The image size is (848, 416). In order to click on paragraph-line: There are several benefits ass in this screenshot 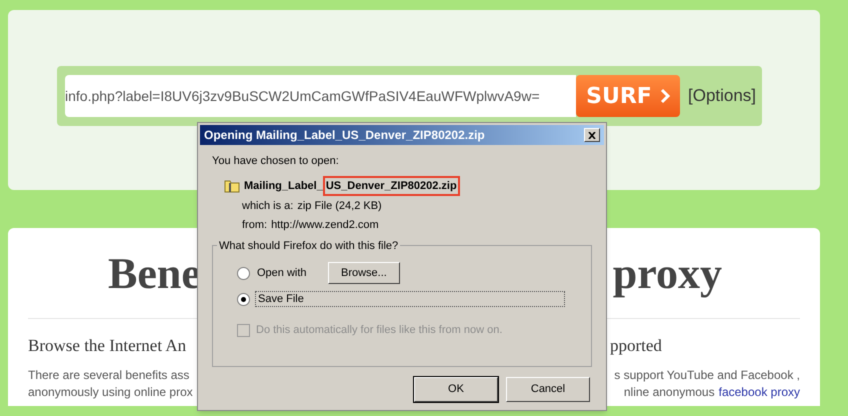, I will do `click(109, 375)`.